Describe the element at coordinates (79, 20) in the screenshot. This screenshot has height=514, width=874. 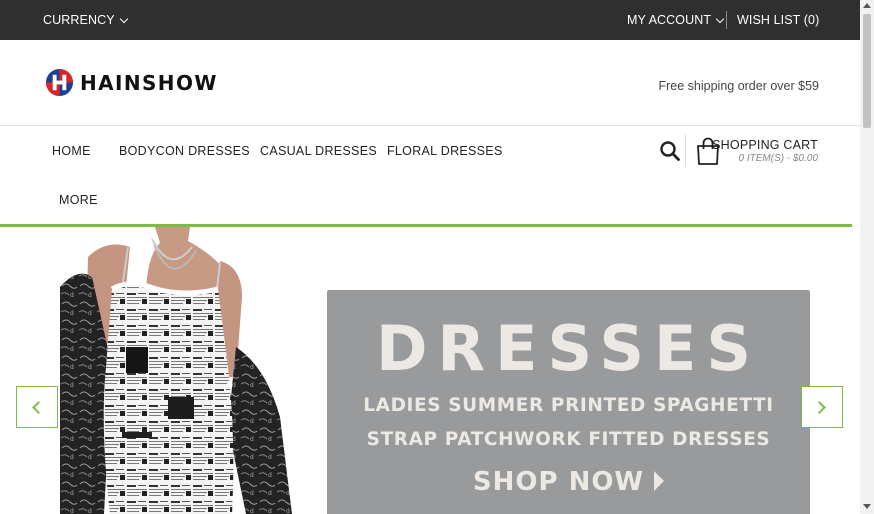
I see `currency-label: CURRENCY` at that location.